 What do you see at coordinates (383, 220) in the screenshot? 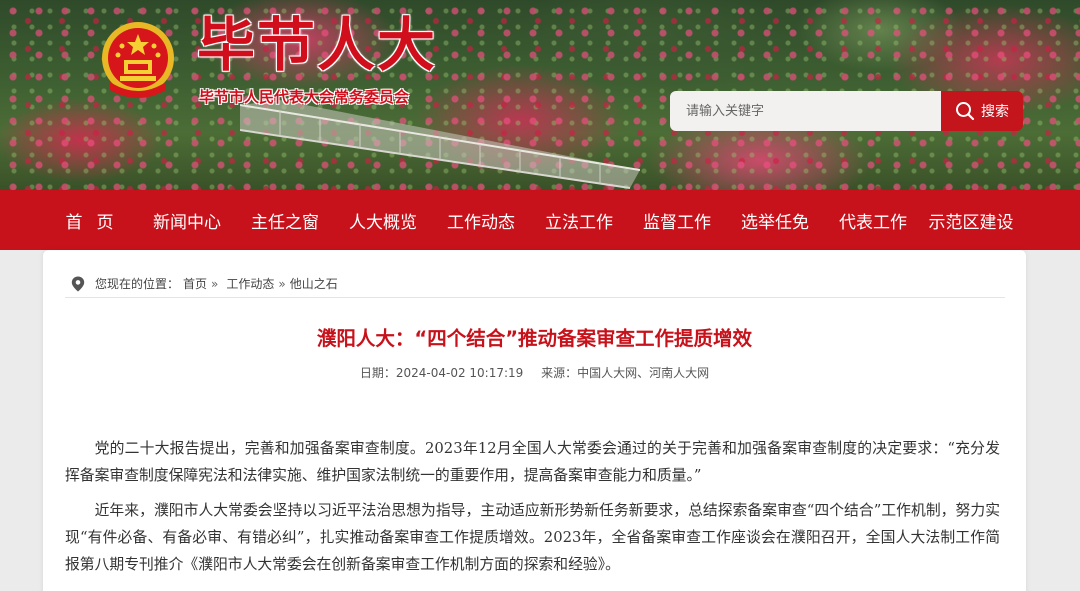
I see `nav-item-overview: 人大概览` at bounding box center [383, 220].